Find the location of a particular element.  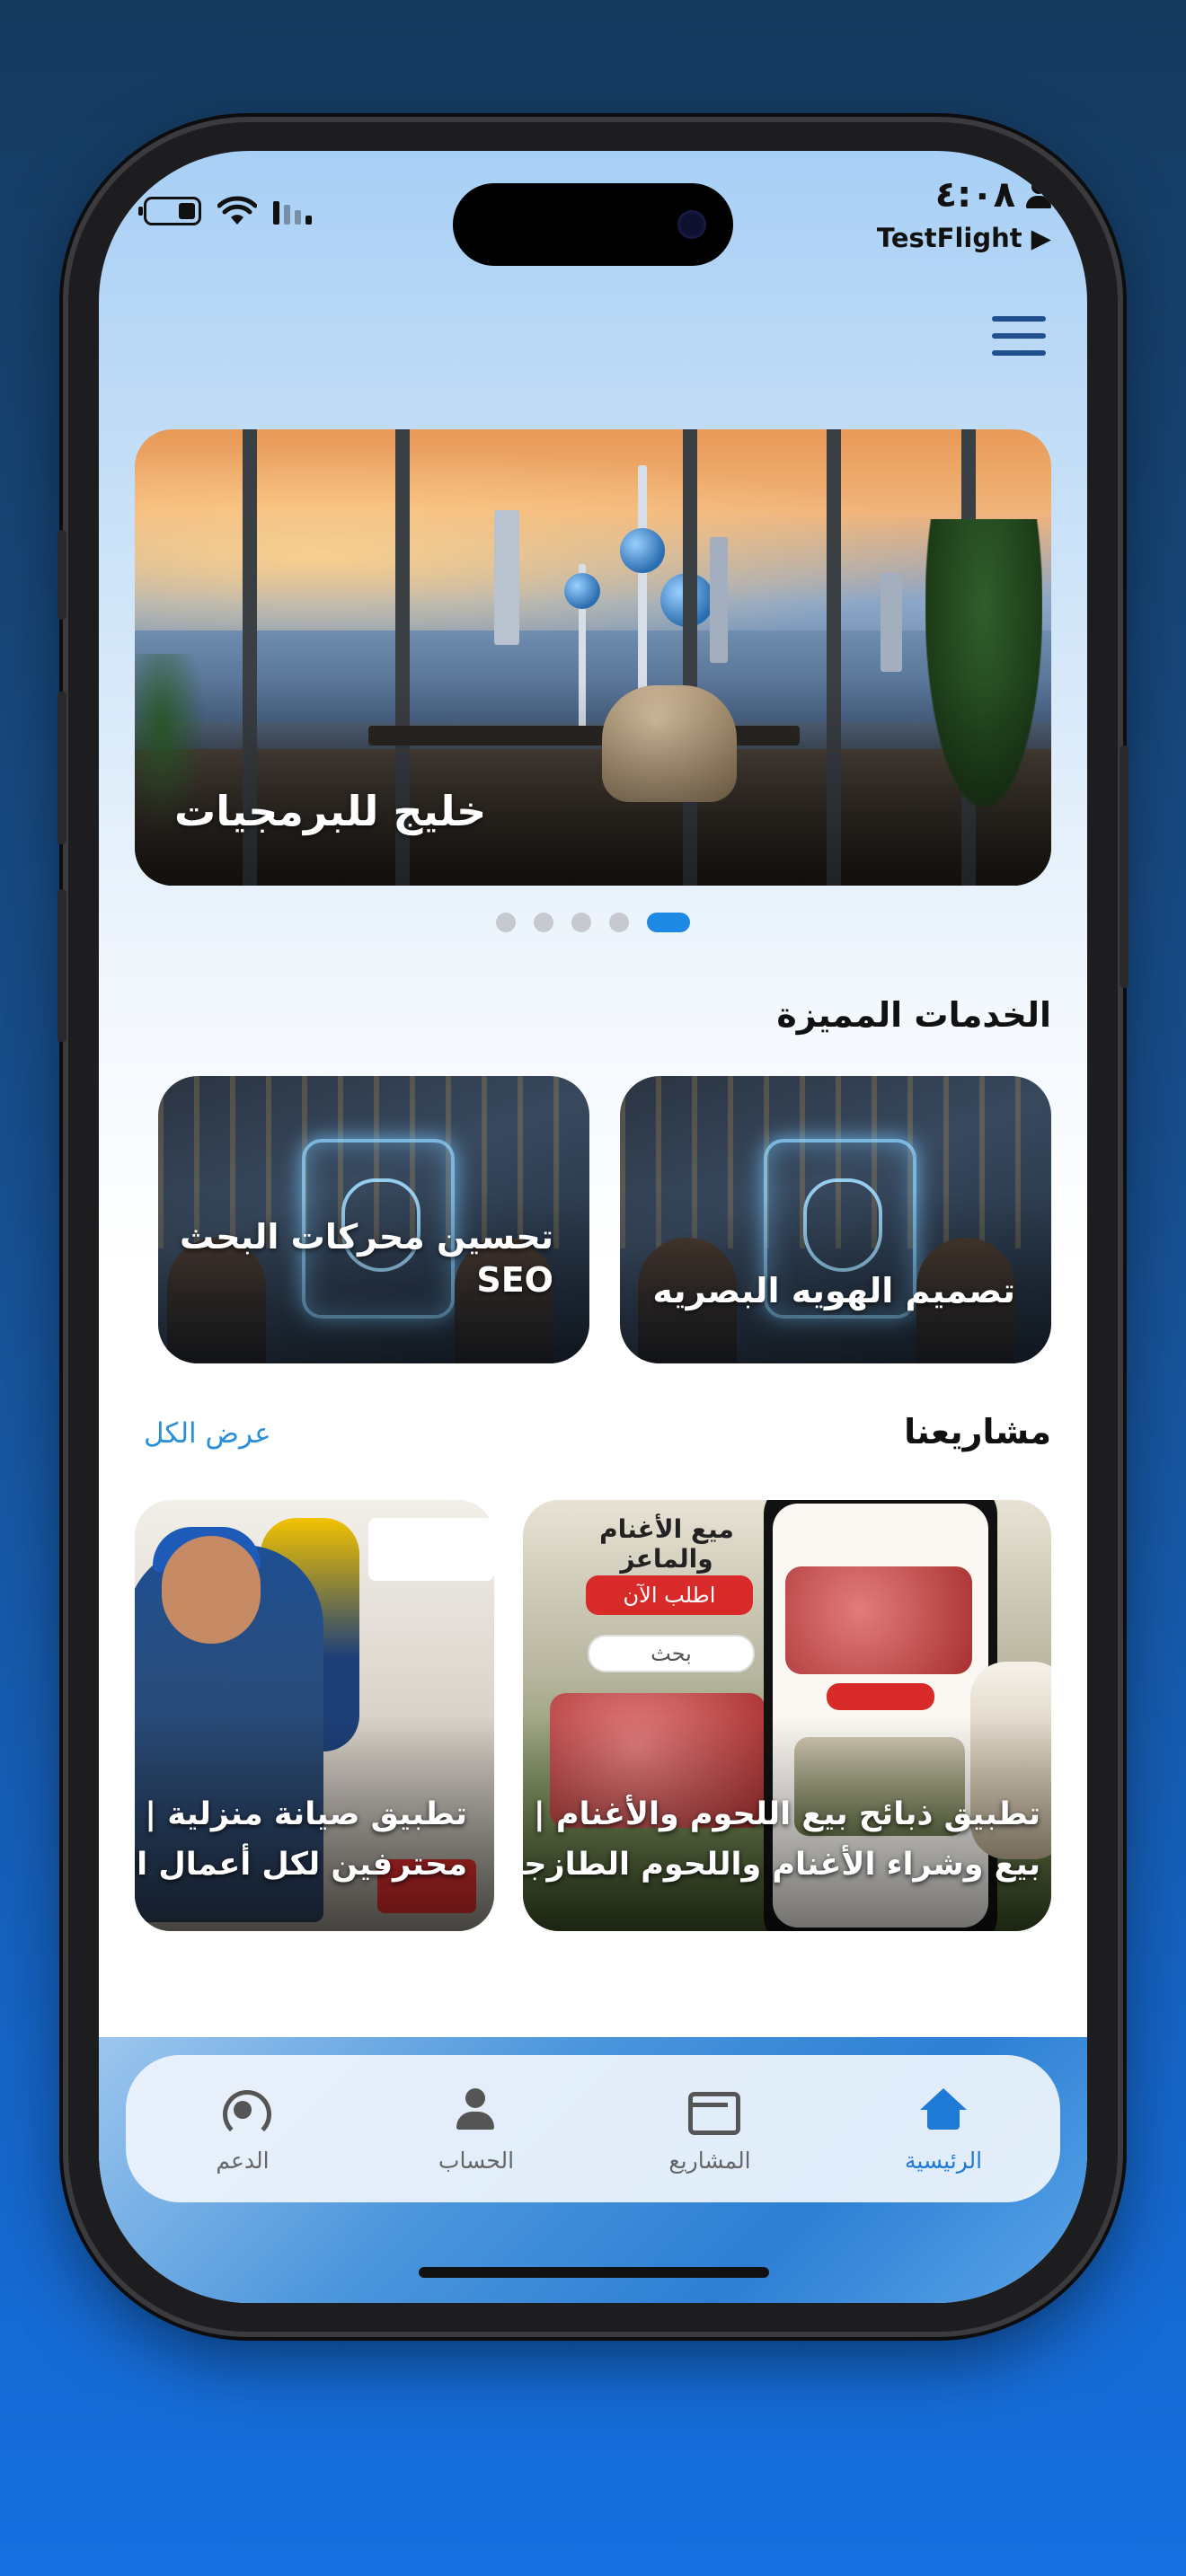

tab-projects: المشاريع is located at coordinates (710, 2129).